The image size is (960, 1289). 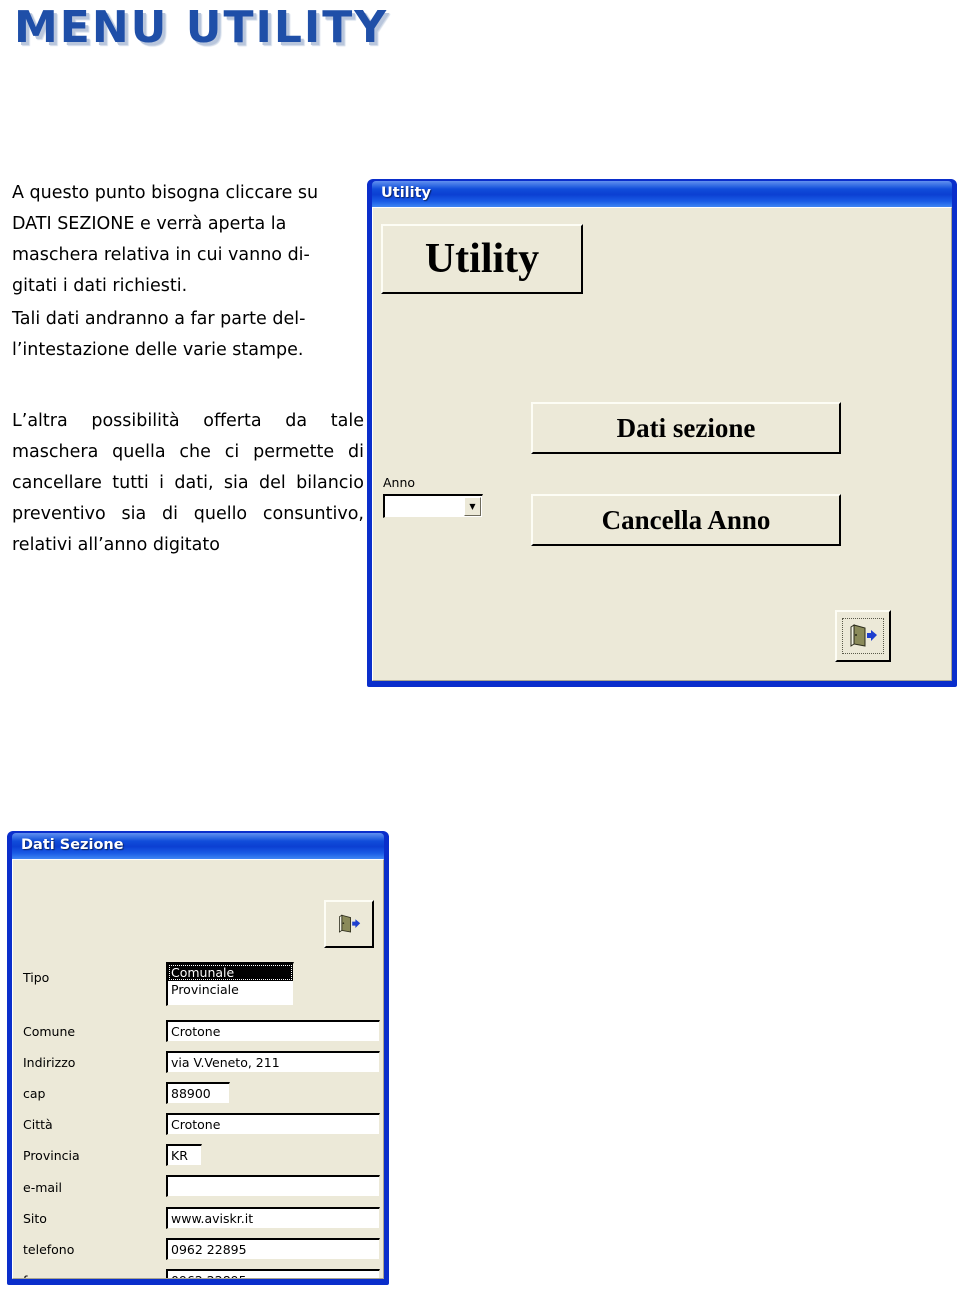 What do you see at coordinates (198, 1093) in the screenshot?
I see `cap-input: 88900` at bounding box center [198, 1093].